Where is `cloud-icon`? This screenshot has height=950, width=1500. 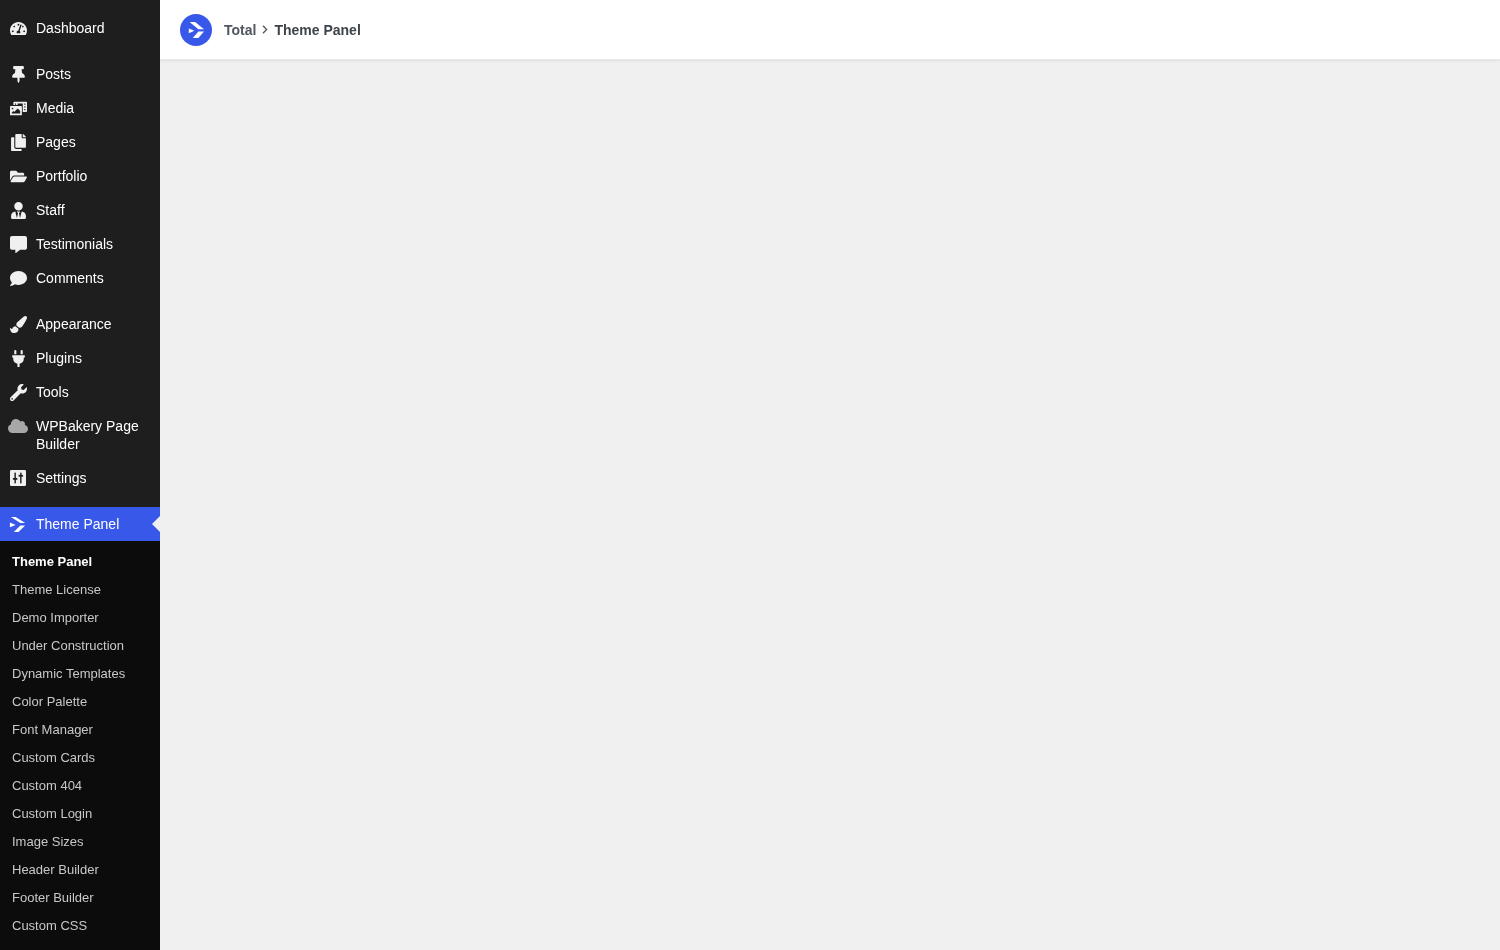
cloud-icon is located at coordinates (18, 426).